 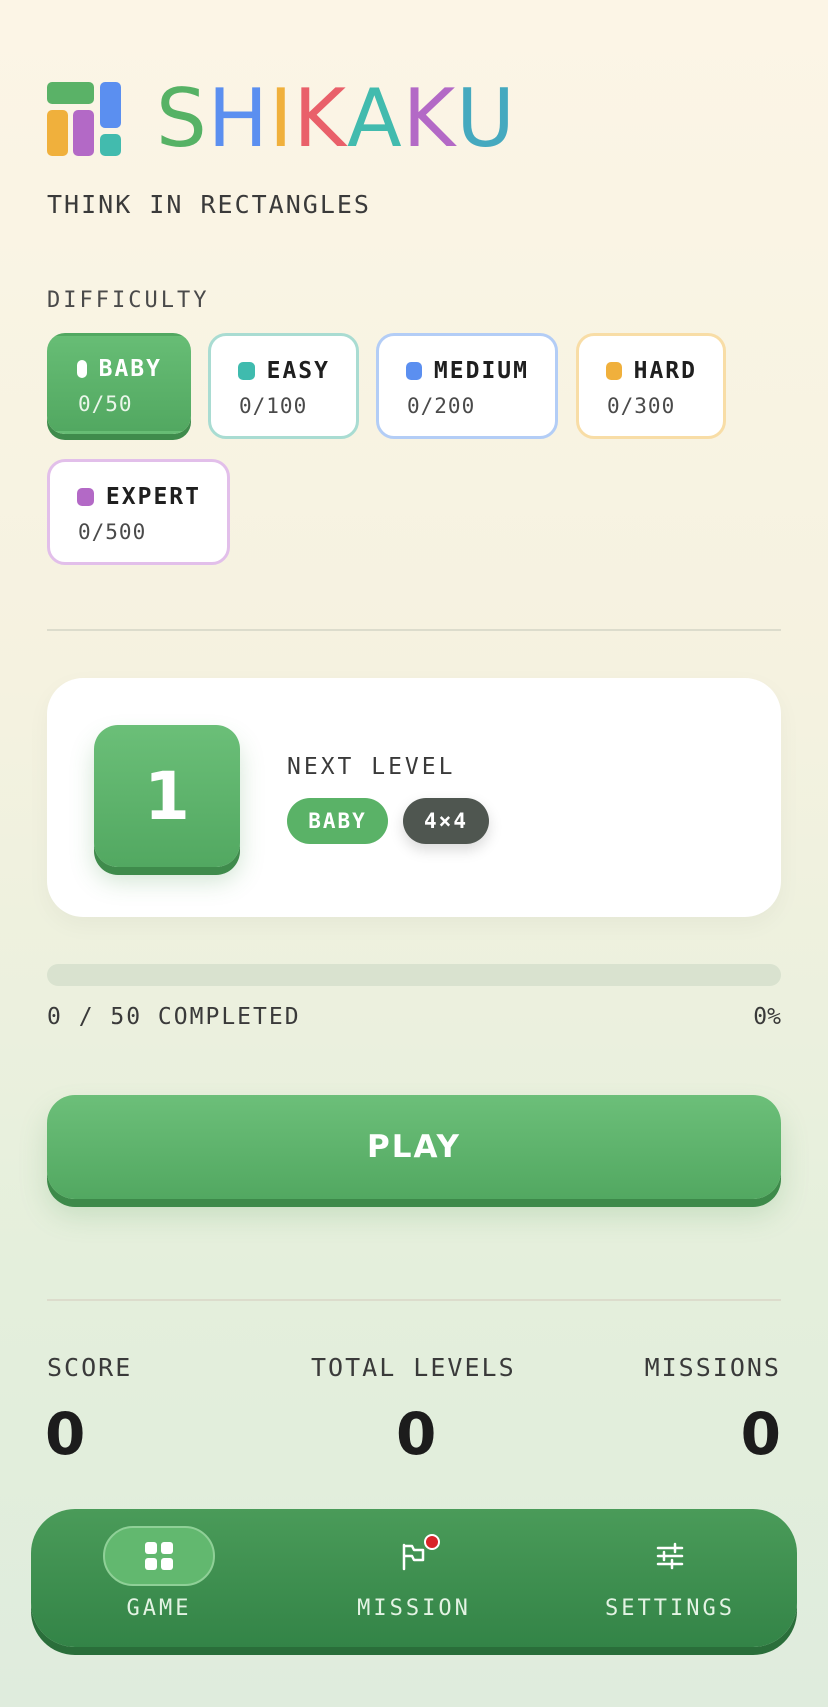 I want to click on difficulty-name: HARD, so click(x=665, y=371).